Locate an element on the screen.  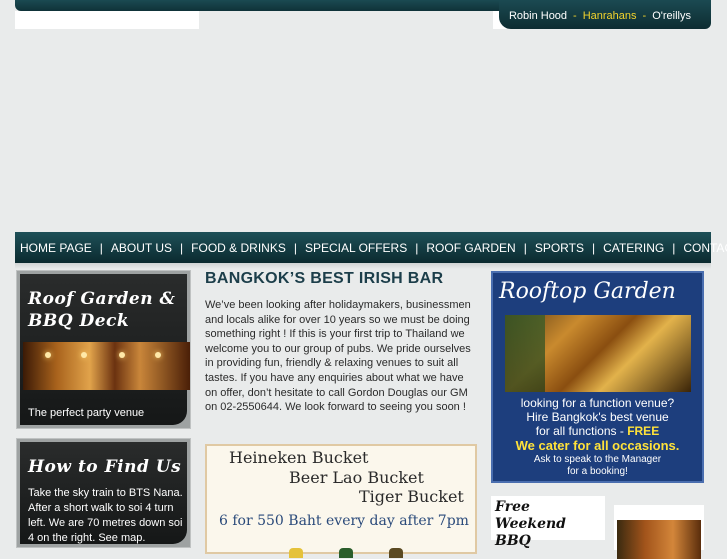
page-title: BANGKOK’S BEST IRISH BAR is located at coordinates (324, 278).